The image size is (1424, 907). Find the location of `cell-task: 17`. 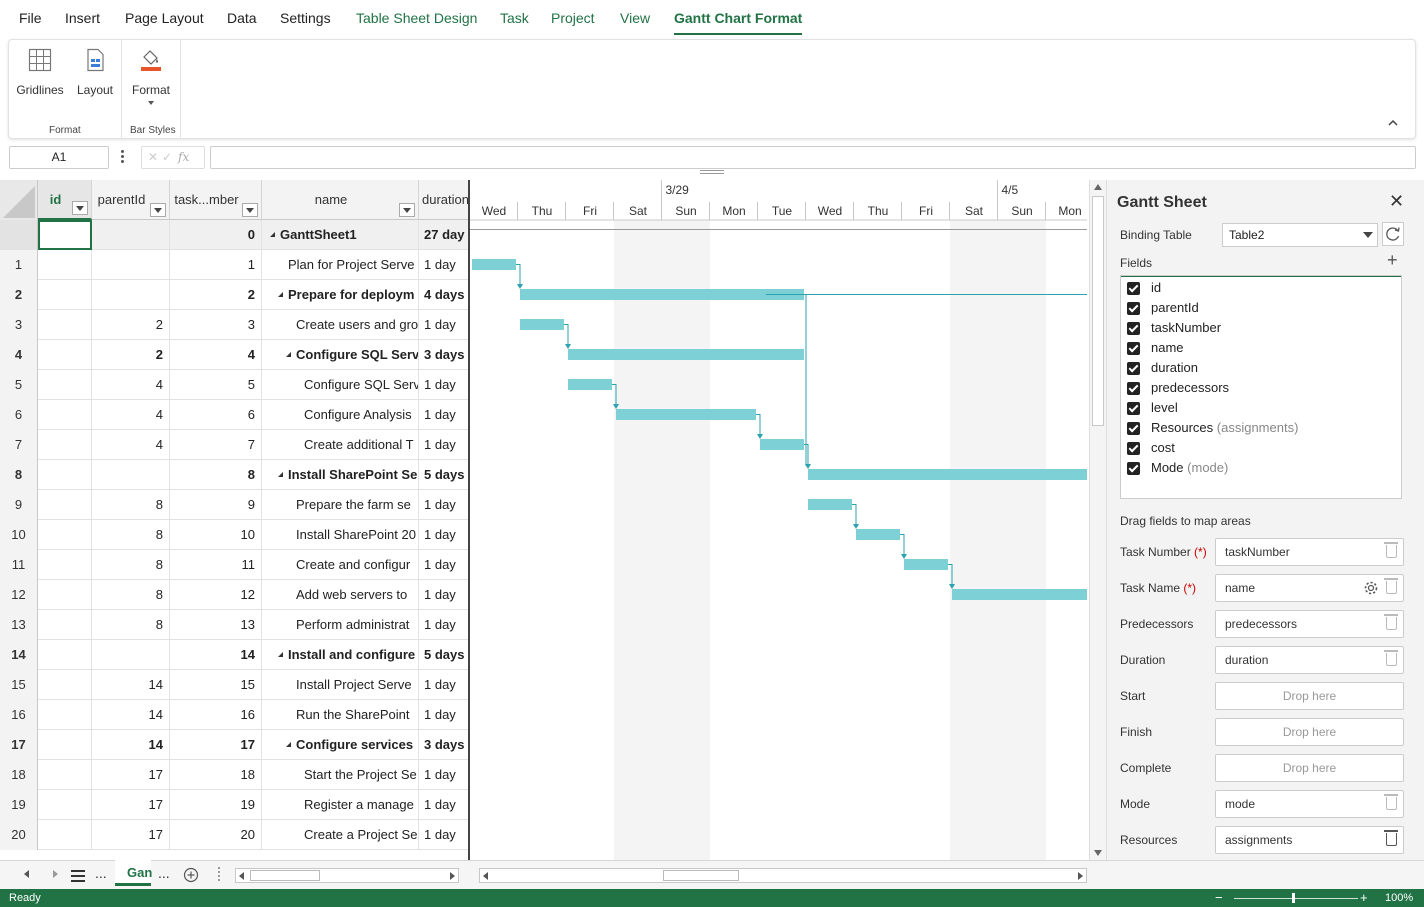

cell-task: 17 is located at coordinates (216, 745).